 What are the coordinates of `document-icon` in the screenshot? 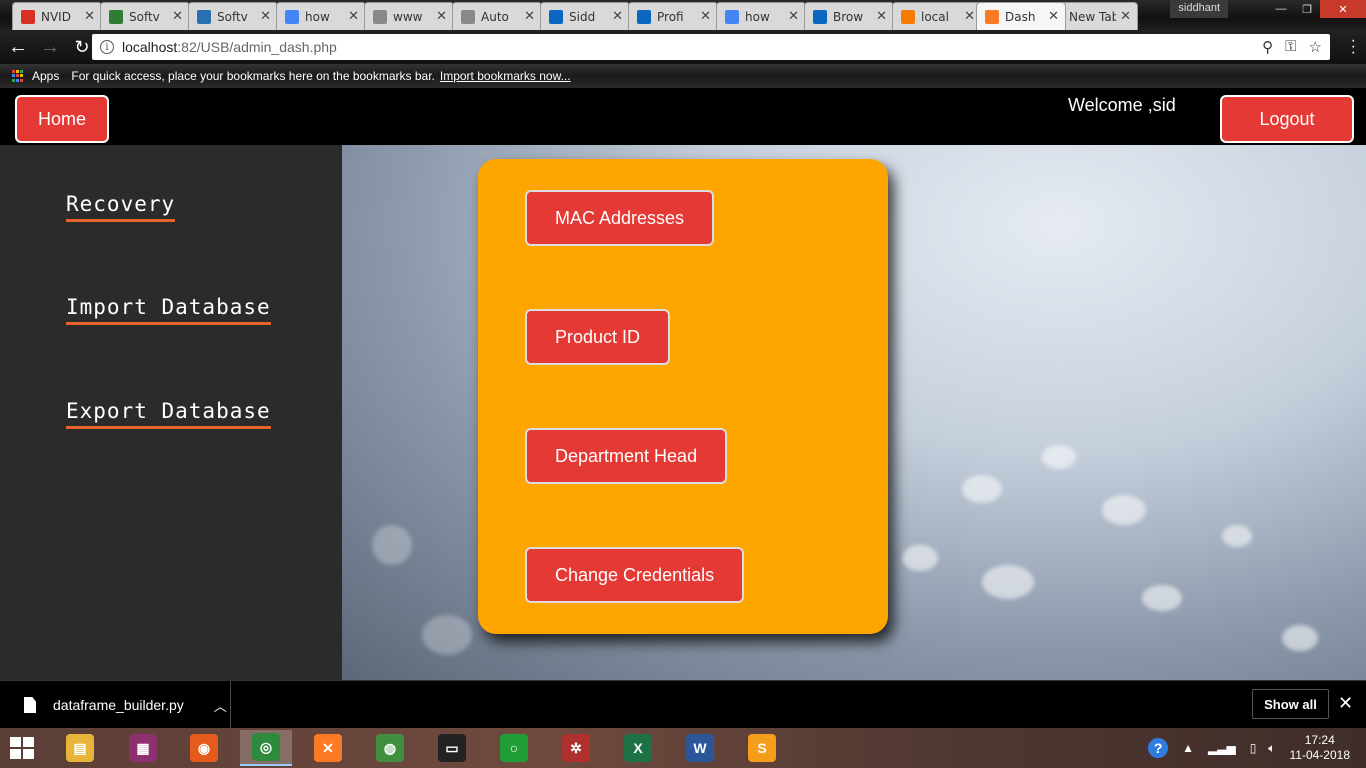 It's located at (468, 16).